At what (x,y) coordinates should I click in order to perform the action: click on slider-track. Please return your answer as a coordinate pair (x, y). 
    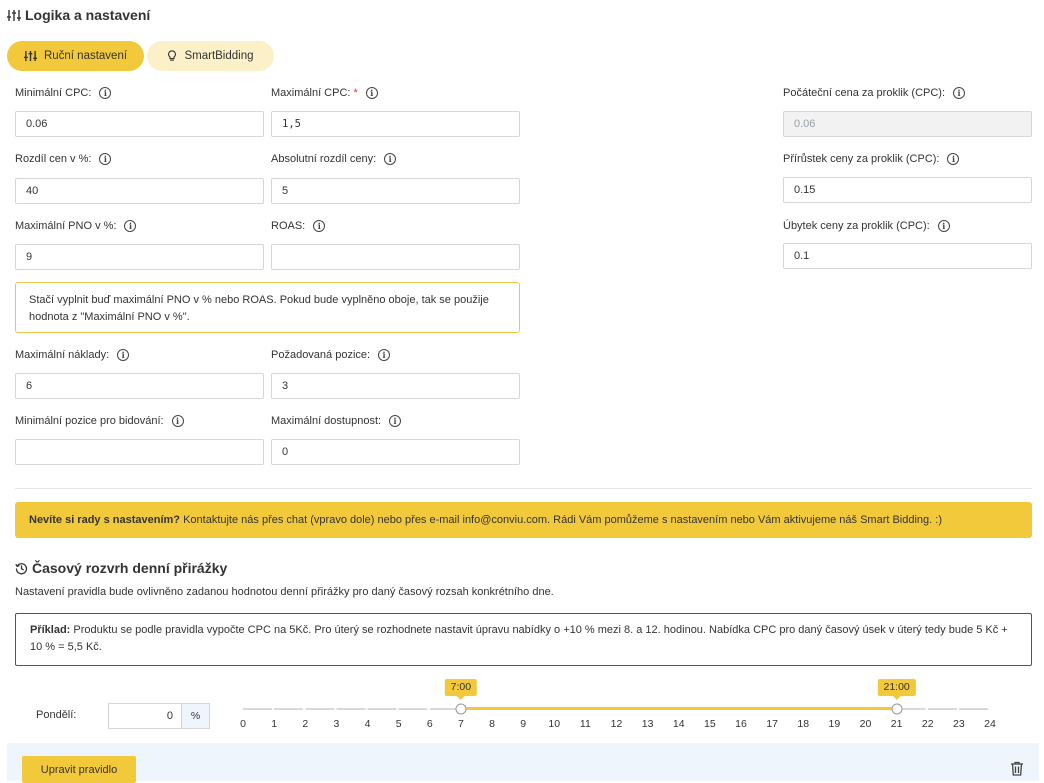
    Looking at the image, I should click on (616, 709).